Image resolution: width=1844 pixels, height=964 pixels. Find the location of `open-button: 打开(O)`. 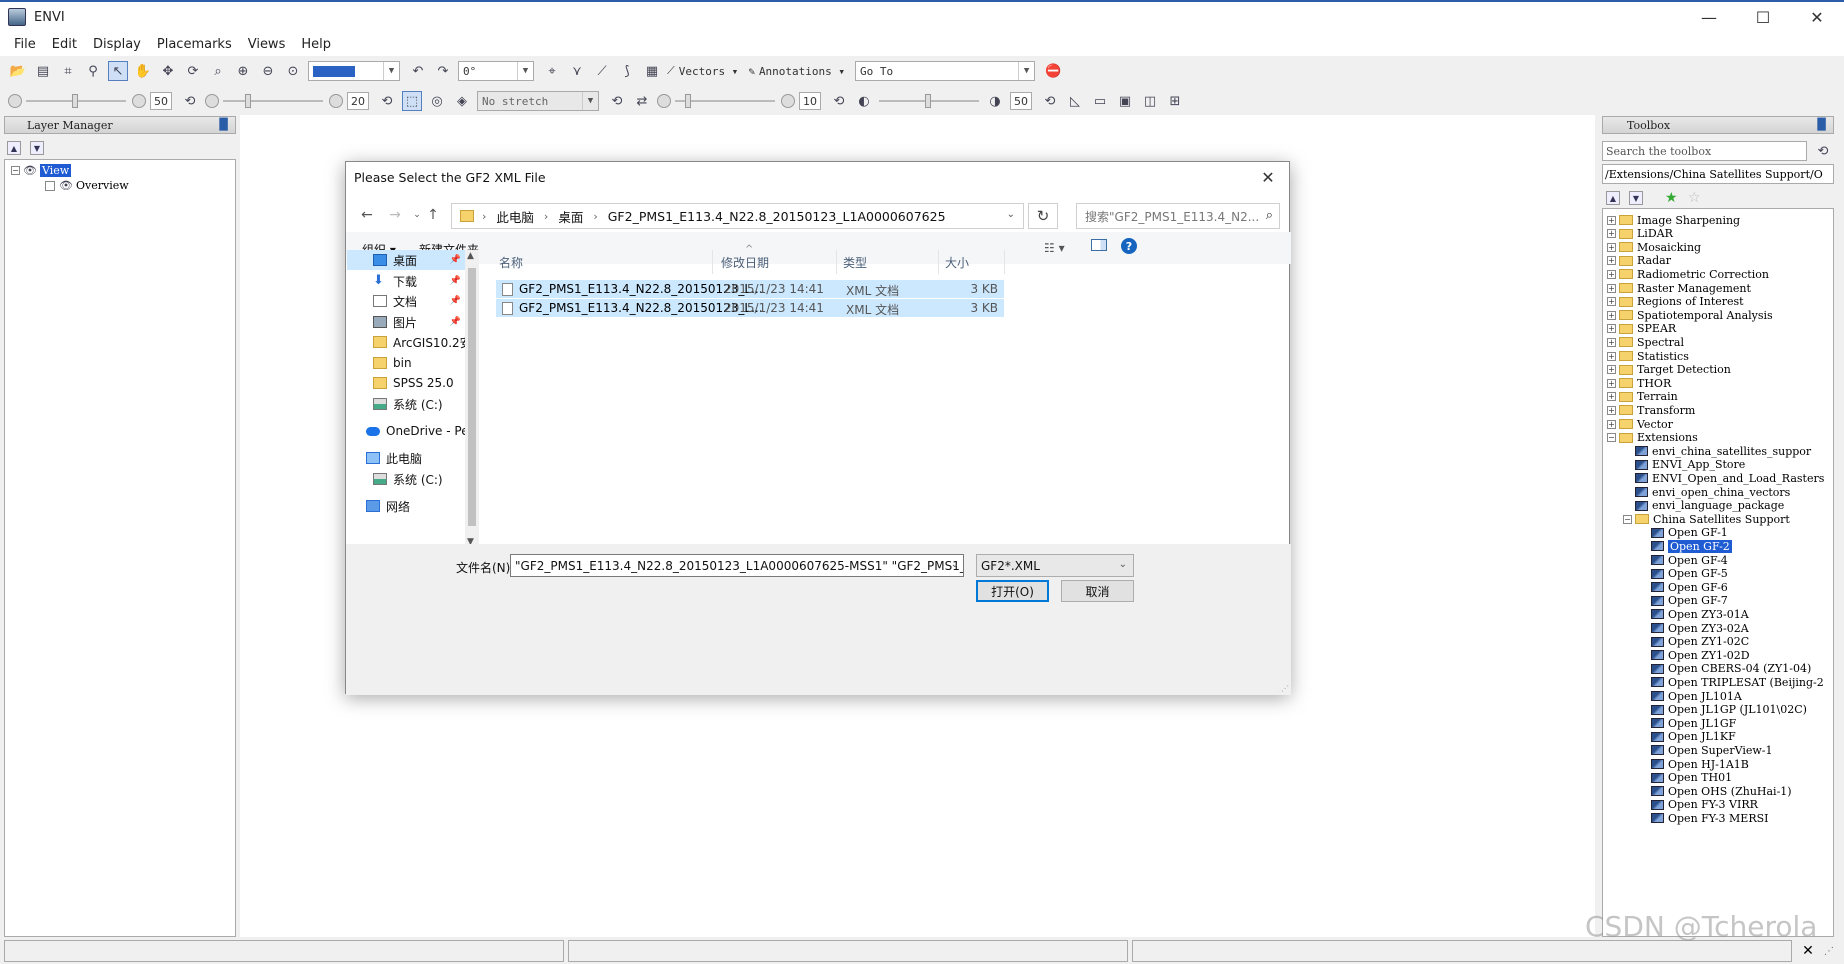

open-button: 打开(O) is located at coordinates (1012, 591).